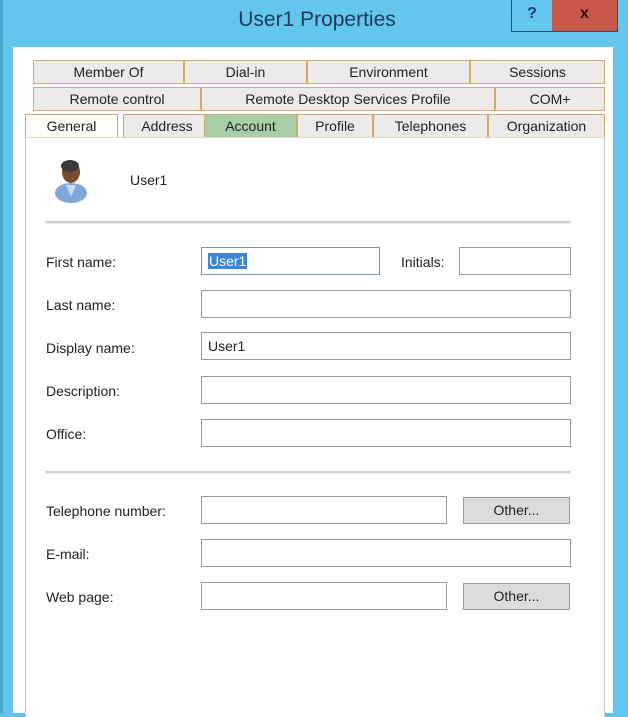 The height and width of the screenshot is (717, 628). What do you see at coordinates (308, 222) in the screenshot?
I see `separator-top` at bounding box center [308, 222].